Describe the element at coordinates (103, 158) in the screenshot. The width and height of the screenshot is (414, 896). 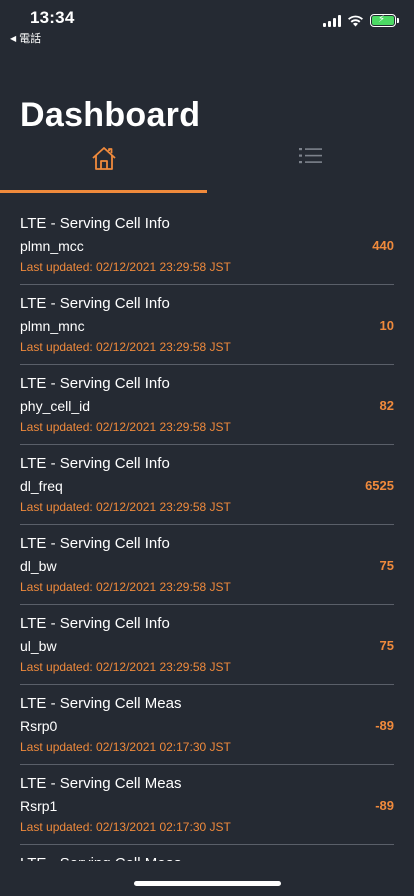
I see `home-icon` at that location.